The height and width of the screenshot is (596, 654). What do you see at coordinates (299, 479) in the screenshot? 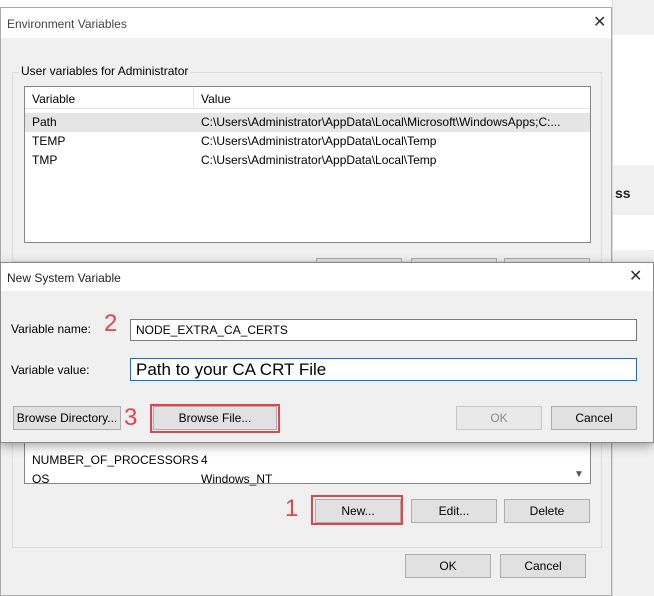
I see `table-row: OS Windows_NT` at bounding box center [299, 479].